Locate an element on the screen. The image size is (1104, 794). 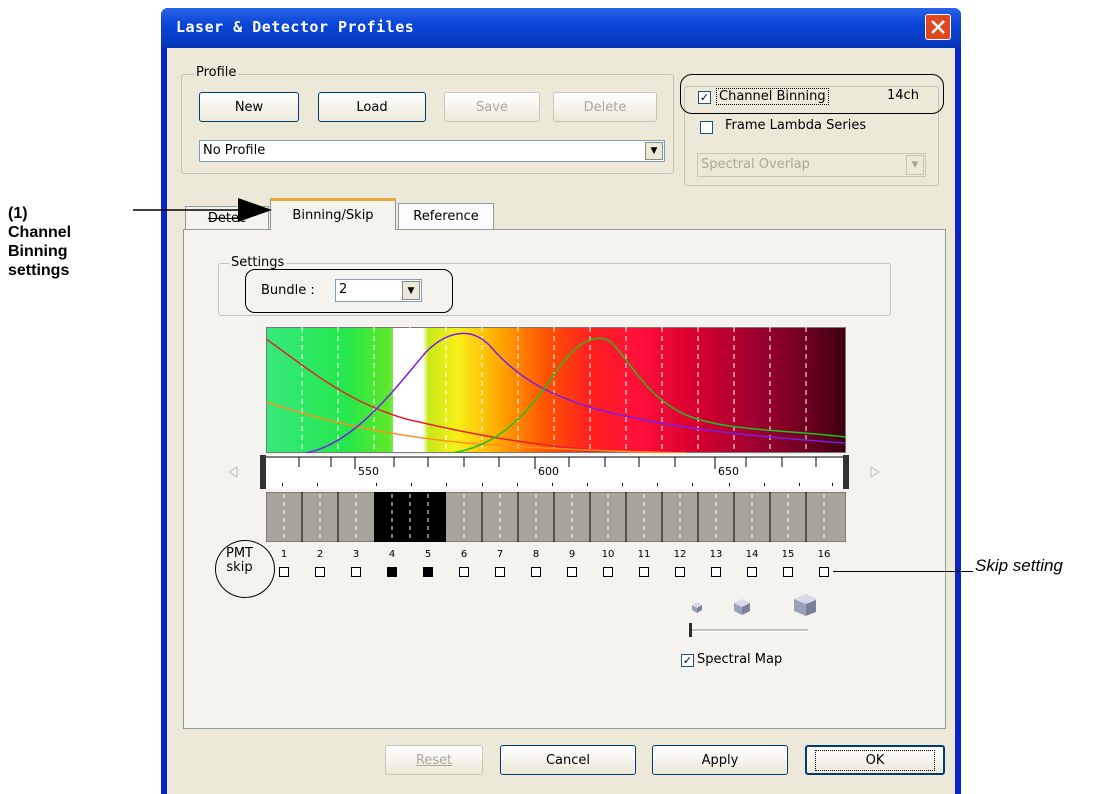
tab-reference: Reference is located at coordinates (446, 216).